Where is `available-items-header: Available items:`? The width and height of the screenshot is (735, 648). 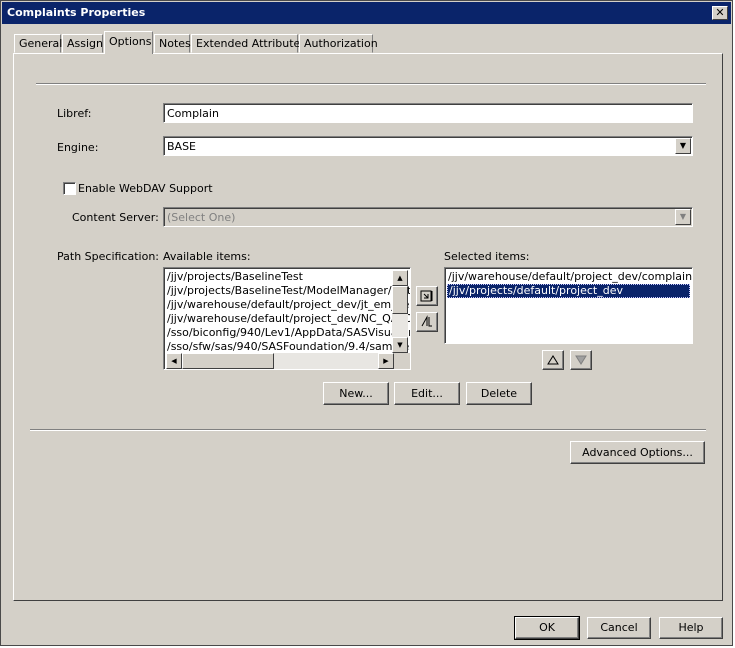 available-items-header: Available items: is located at coordinates (207, 256).